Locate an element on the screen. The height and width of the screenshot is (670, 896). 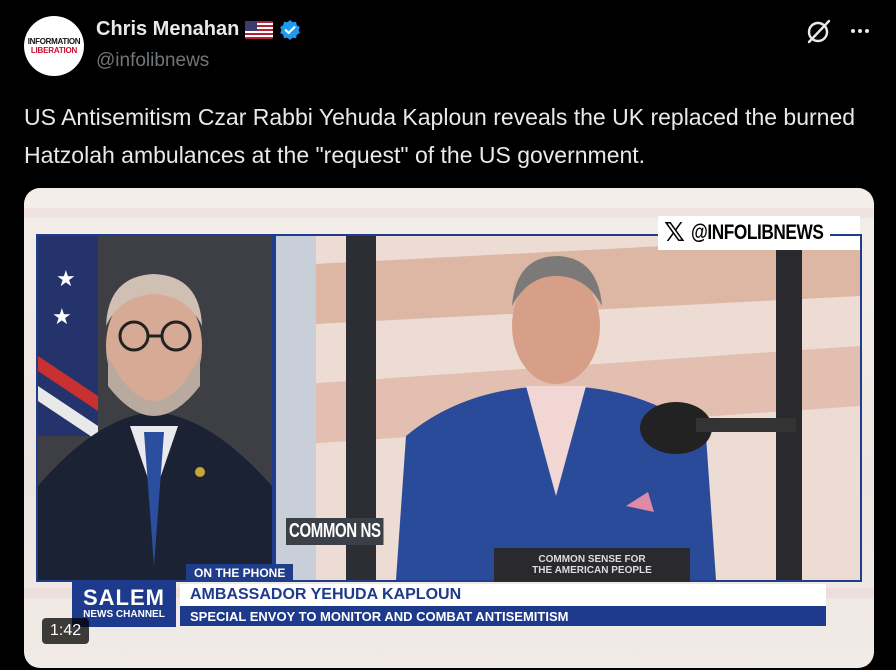
watermark-rule is located at coordinates (845, 235).